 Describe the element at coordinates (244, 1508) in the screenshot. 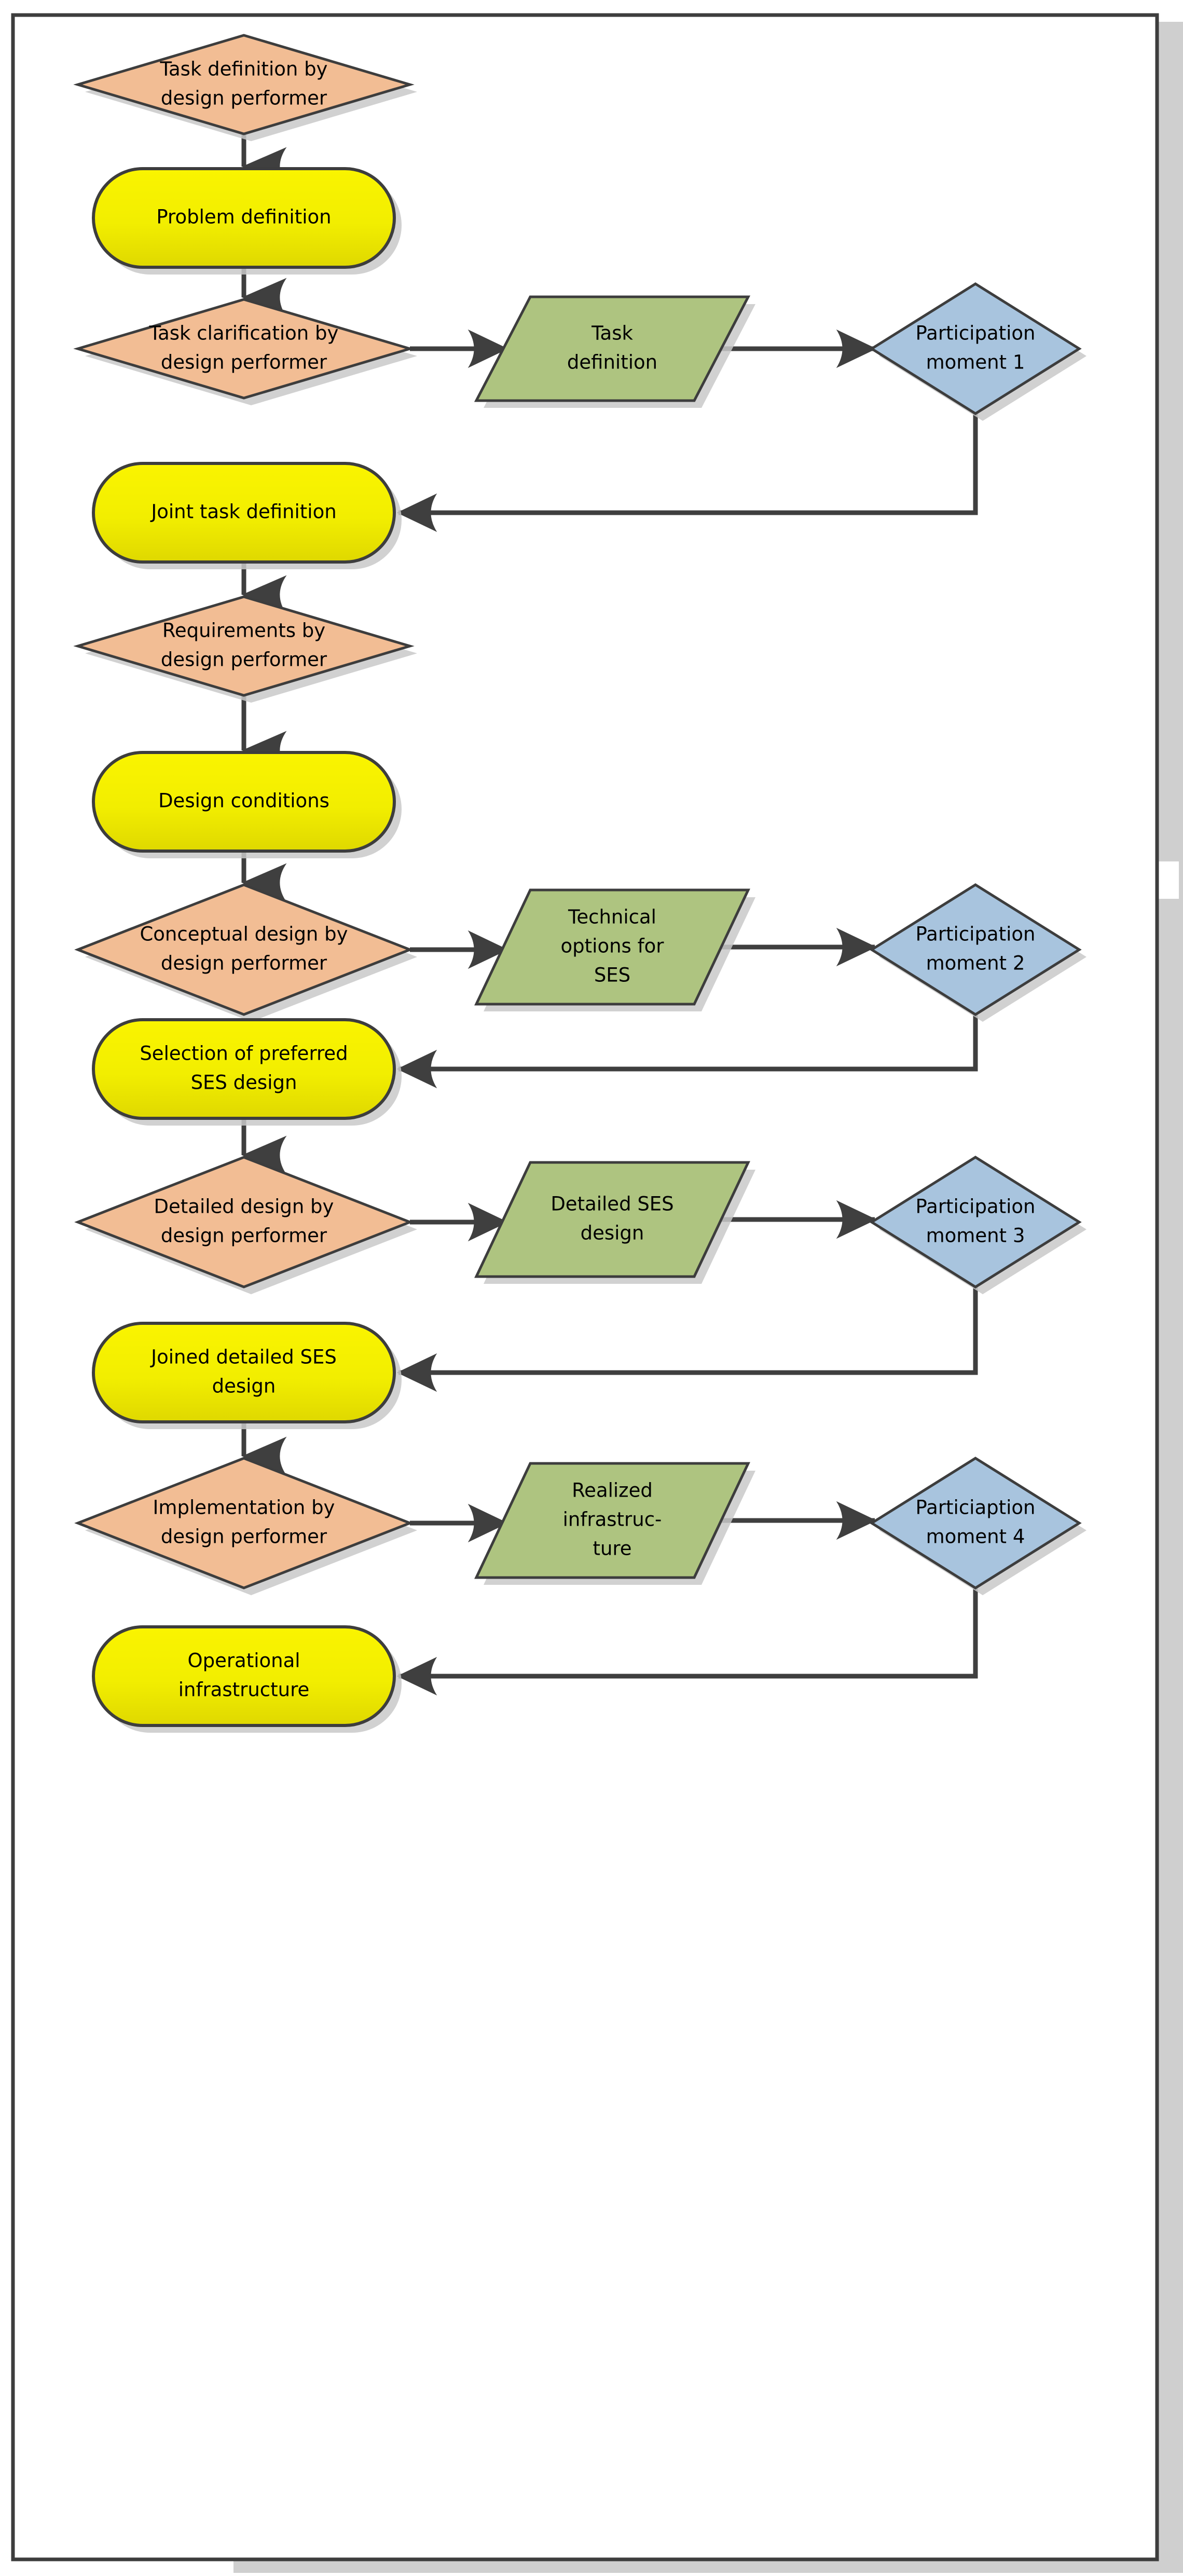

I see `node-label-line: Implementation by` at that location.